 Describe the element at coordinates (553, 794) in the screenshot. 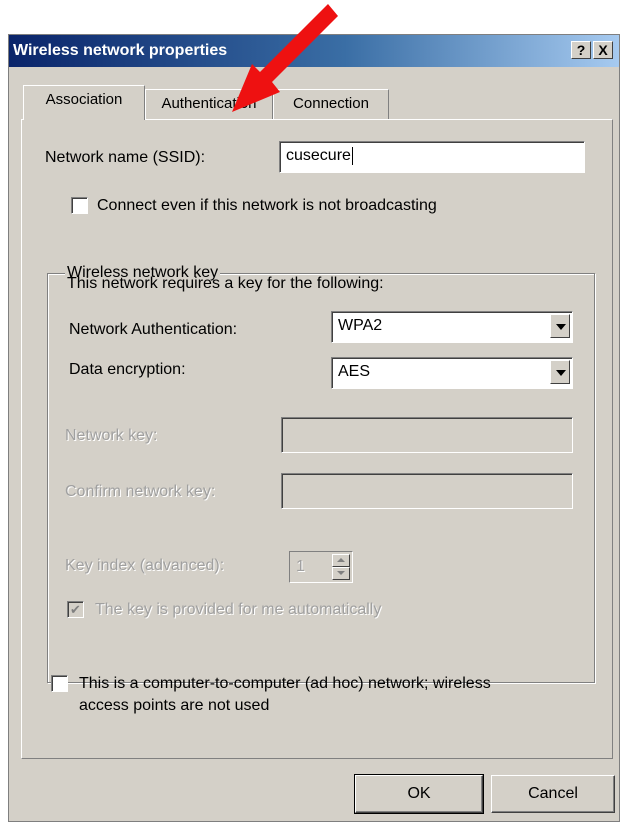

I see `cancel-button: Cancel` at that location.